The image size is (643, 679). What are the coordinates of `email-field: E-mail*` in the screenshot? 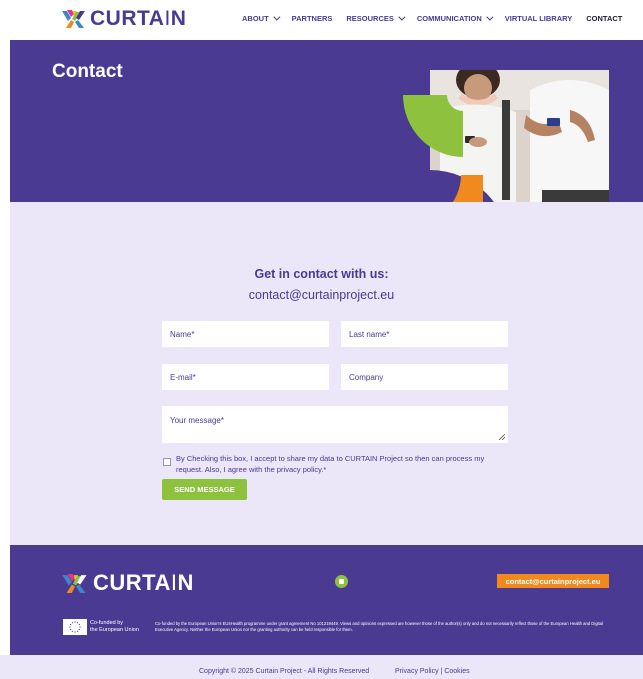 It's located at (245, 377).